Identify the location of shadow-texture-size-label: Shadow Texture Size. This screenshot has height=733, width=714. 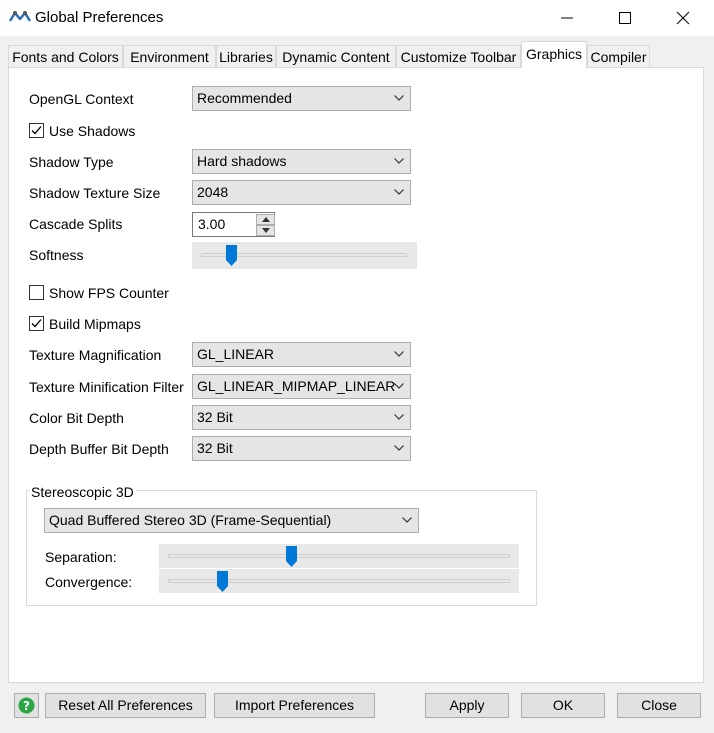
(95, 193).